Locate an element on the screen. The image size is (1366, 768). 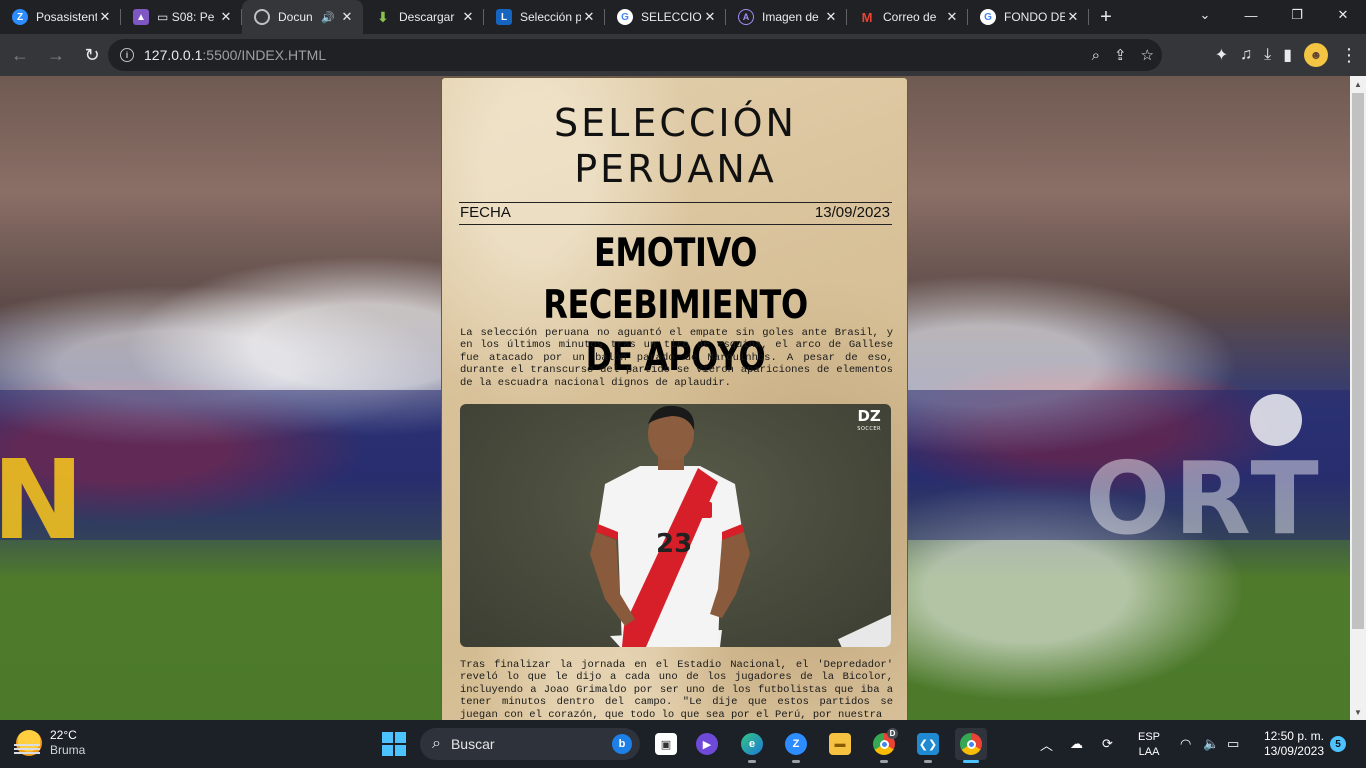
weather-widget: 22°C Bruma is located at coordinates (50, 743).